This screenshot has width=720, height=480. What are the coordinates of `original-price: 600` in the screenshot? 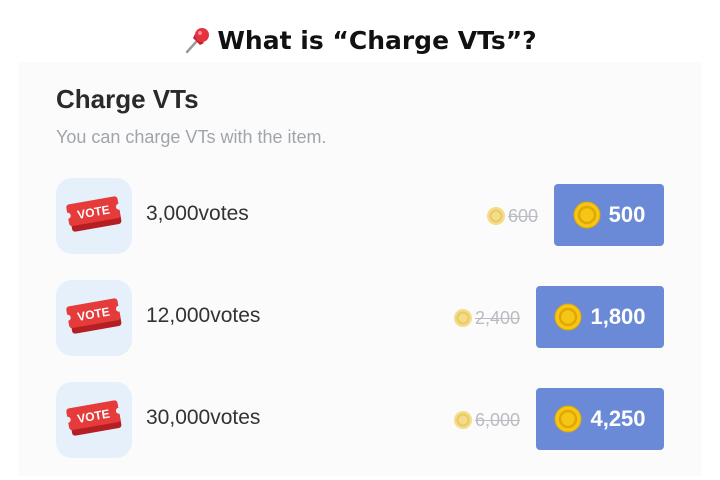 It's located at (512, 216).